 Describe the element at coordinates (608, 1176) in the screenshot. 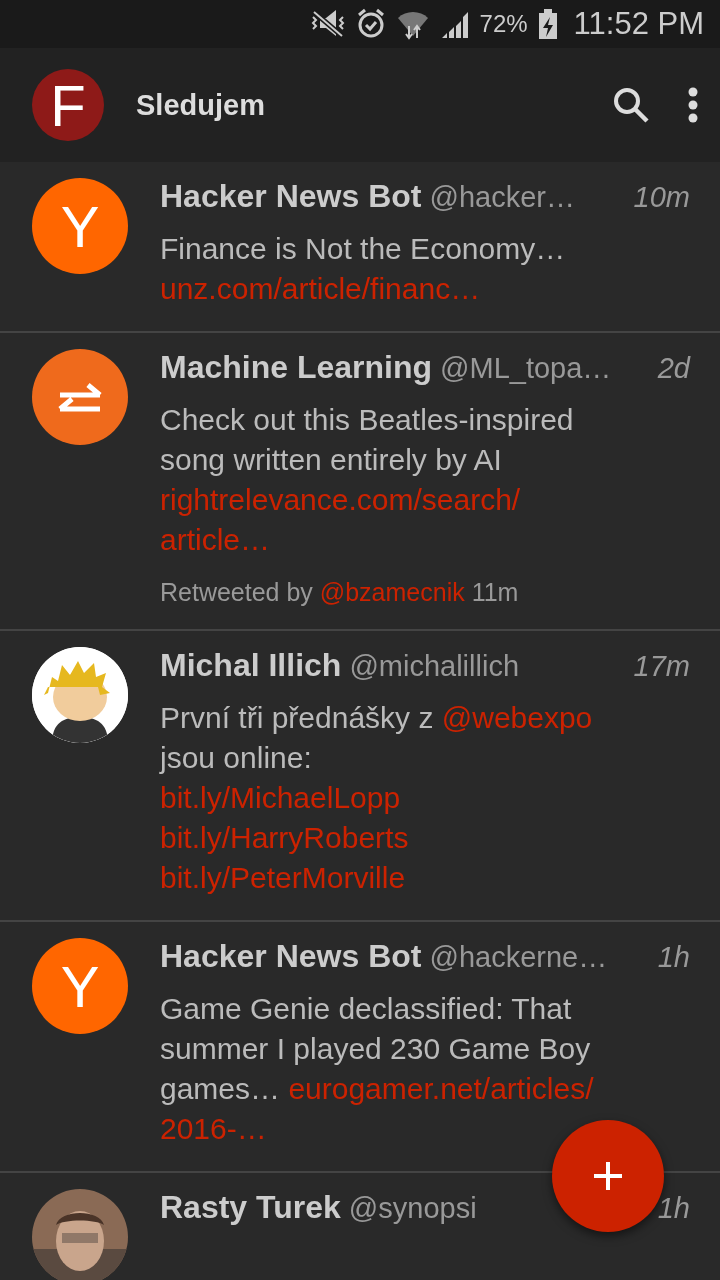

I see `plus-icon` at that location.